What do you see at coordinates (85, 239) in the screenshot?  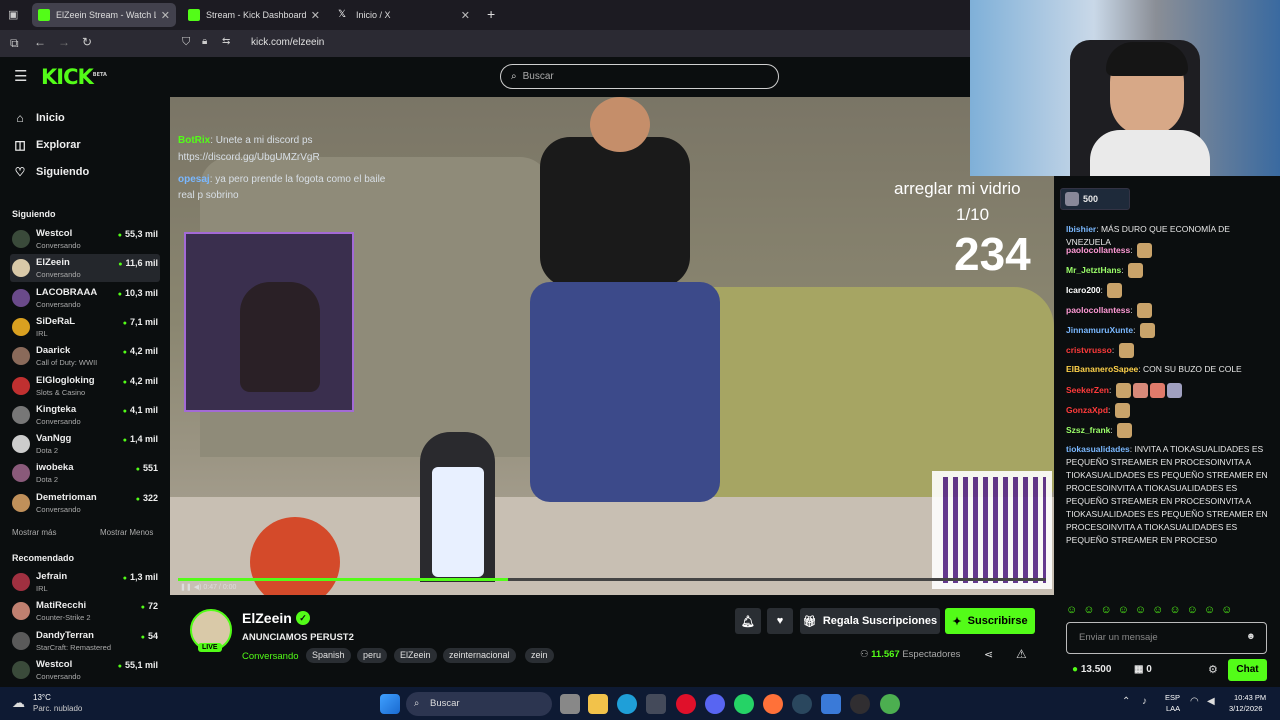 I see `sidebar-channel-westcol: Westcol Conversando 55,3 mil` at bounding box center [85, 239].